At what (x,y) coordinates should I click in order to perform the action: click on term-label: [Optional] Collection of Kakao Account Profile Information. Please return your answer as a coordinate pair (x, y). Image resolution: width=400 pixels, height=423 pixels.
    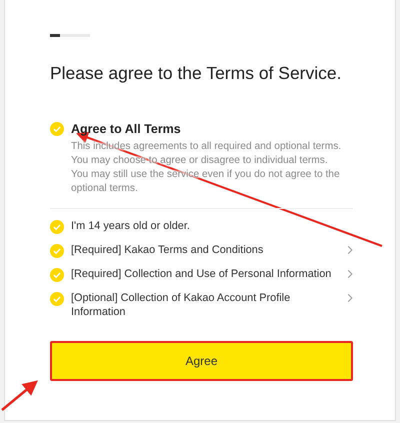
    Looking at the image, I should click on (206, 305).